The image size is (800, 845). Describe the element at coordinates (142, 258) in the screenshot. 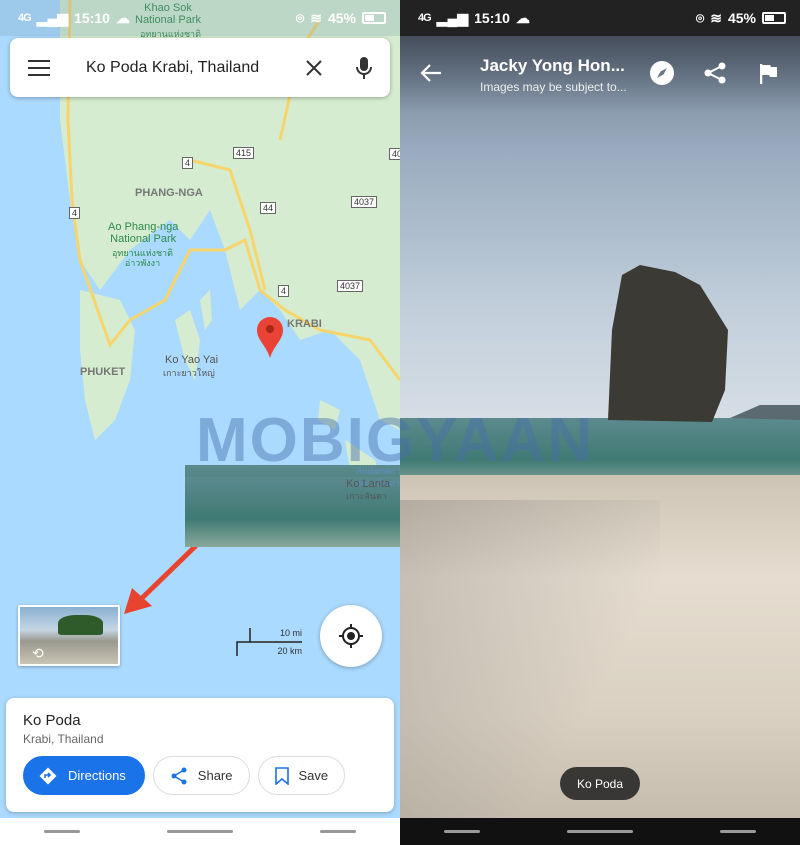

I see `map-label: อุทยานแห่งชาติ อ่าวพังงา` at that location.